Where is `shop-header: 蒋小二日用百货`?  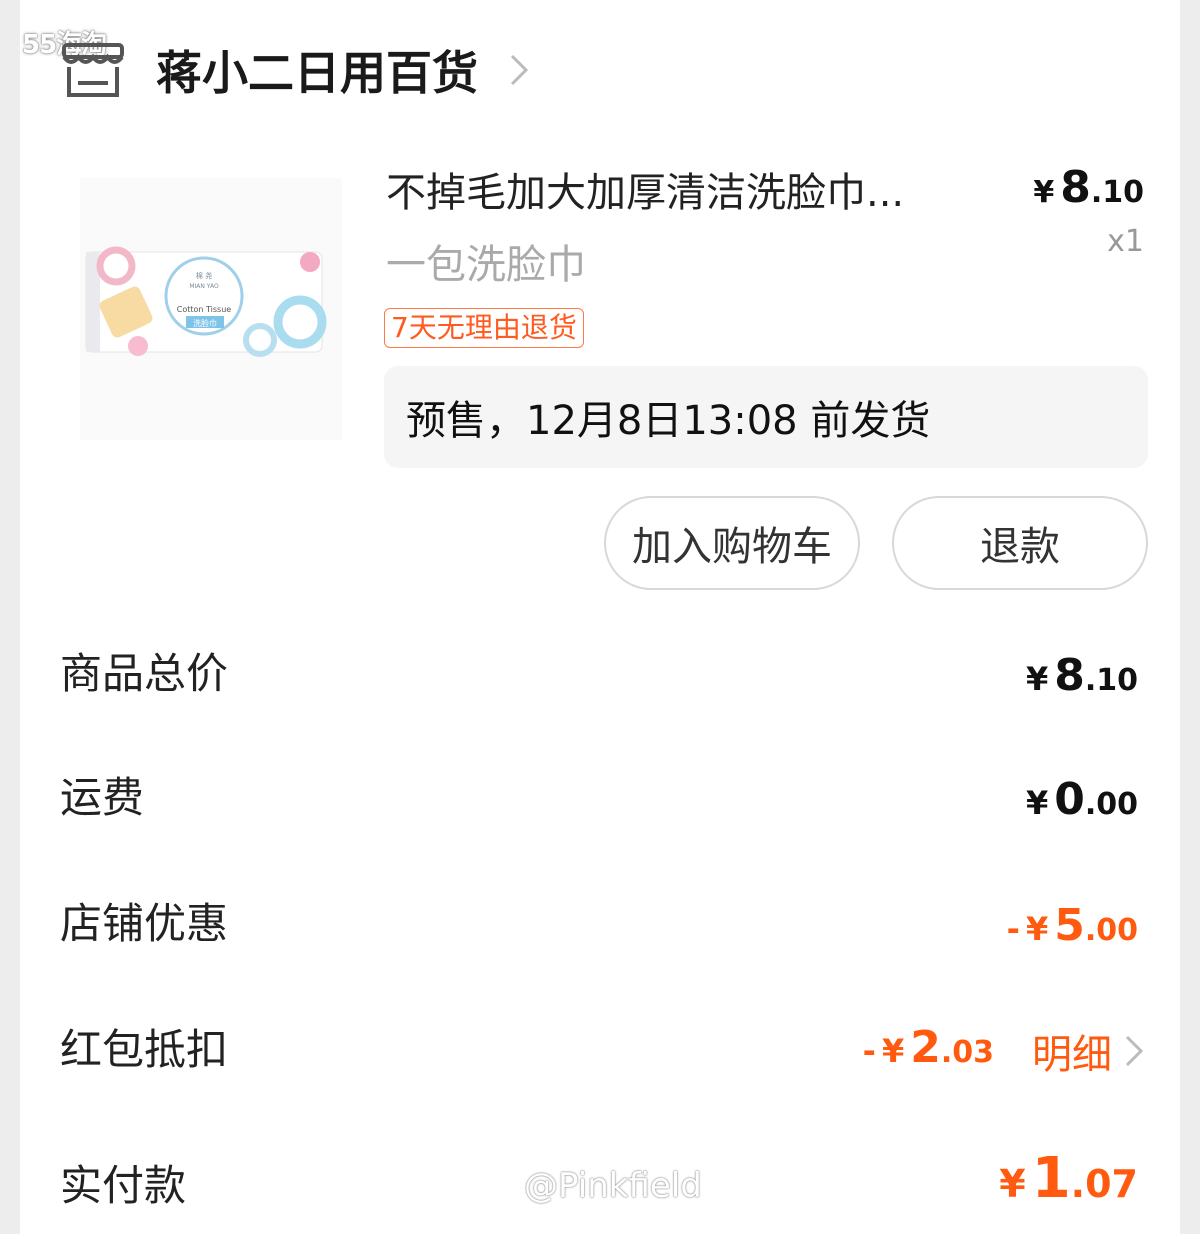
shop-header: 蒋小二日用百货 is located at coordinates (295, 70).